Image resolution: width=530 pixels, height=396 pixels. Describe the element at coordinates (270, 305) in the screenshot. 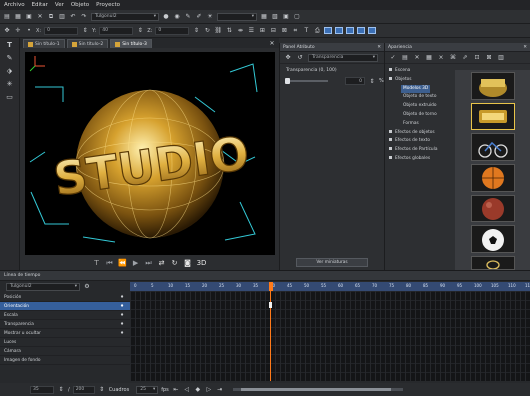

I see `keyframe-marker` at that location.